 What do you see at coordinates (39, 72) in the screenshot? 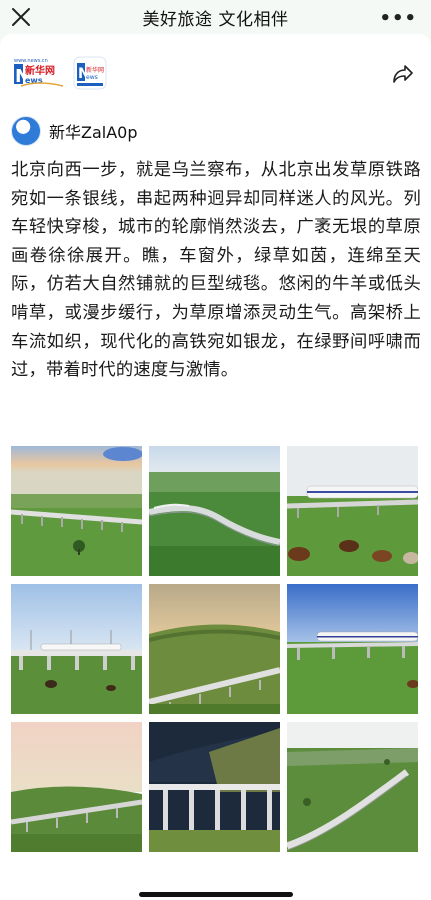
I see `xinhua-logo: www.news.cn N 新华网 ews` at bounding box center [39, 72].